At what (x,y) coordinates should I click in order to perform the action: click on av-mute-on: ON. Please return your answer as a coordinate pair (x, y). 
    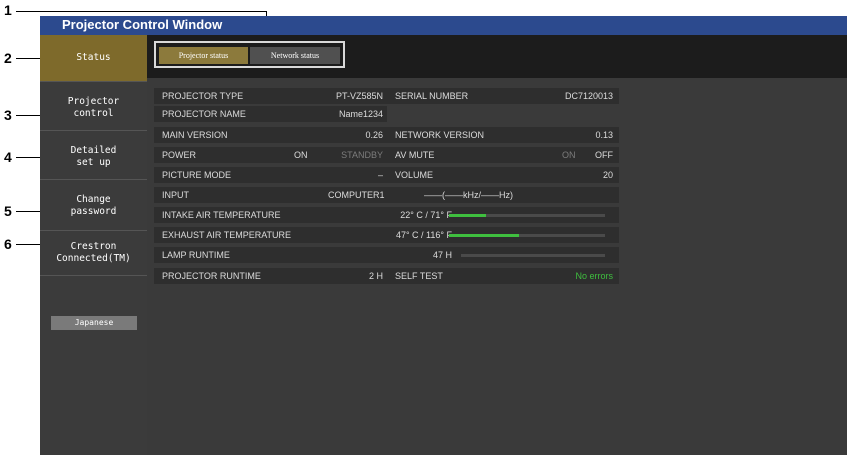
    Looking at the image, I should click on (569, 155).